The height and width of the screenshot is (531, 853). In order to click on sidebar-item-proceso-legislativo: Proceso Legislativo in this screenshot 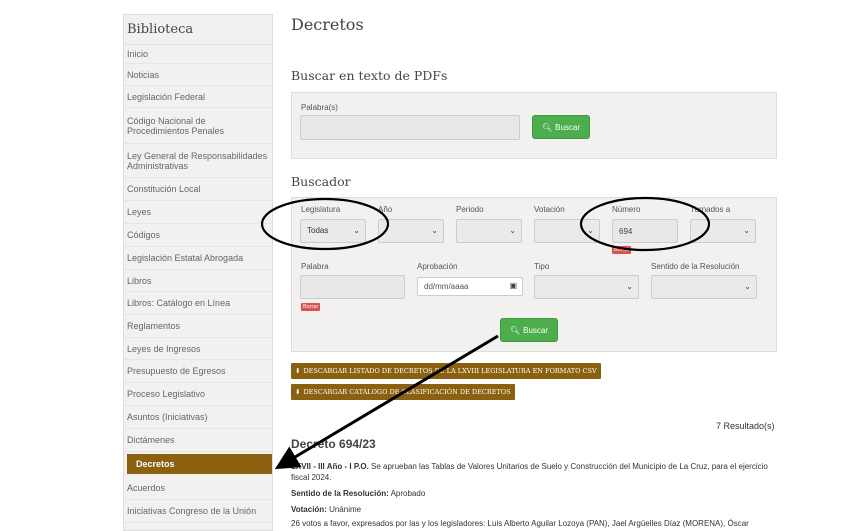, I will do `click(198, 394)`.